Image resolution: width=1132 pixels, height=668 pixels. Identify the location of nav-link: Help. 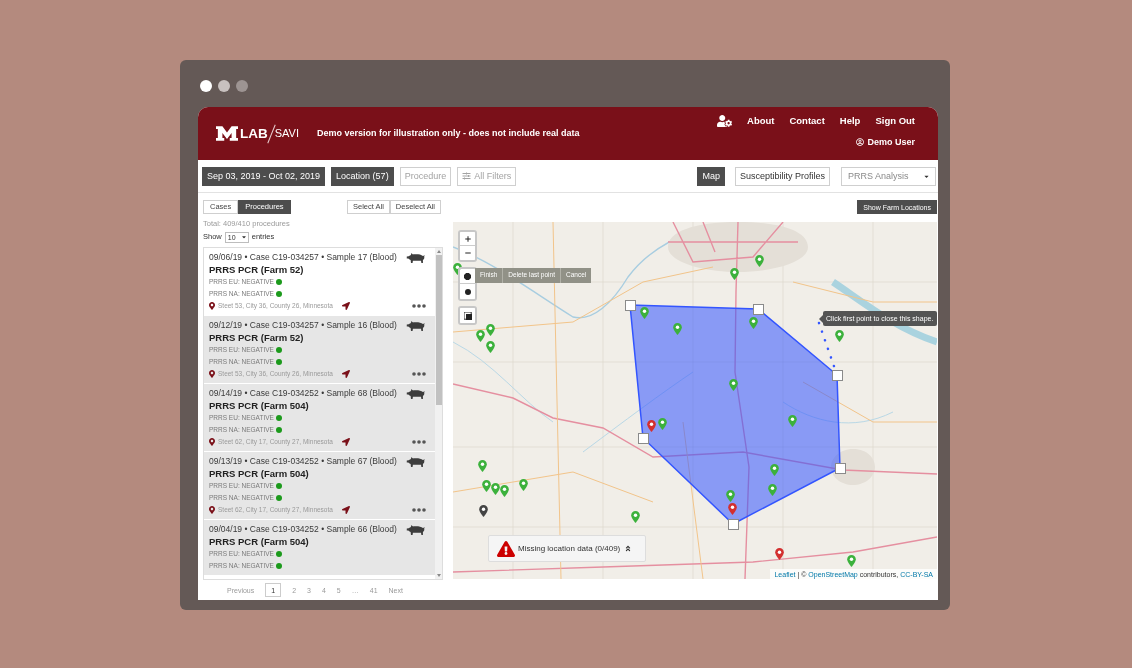
(850, 121).